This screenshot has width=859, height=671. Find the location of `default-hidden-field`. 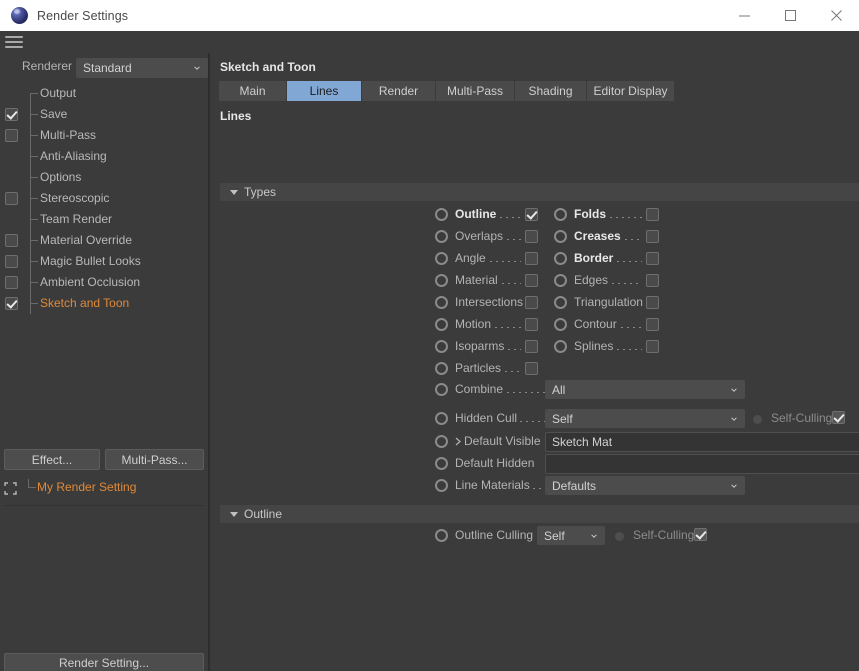

default-hidden-field is located at coordinates (702, 464).